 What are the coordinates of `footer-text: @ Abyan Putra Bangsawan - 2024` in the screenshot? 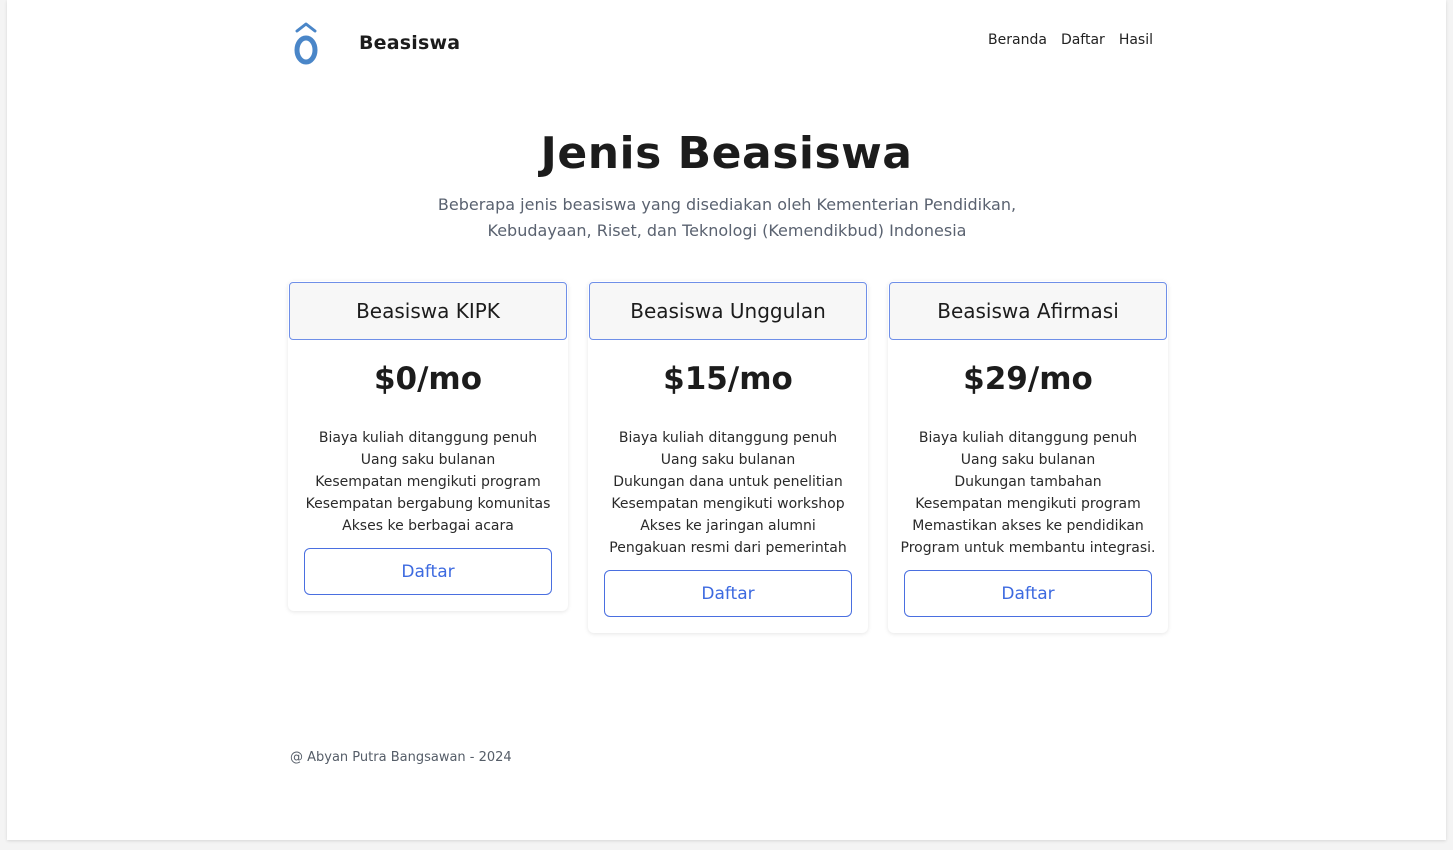 It's located at (401, 757).